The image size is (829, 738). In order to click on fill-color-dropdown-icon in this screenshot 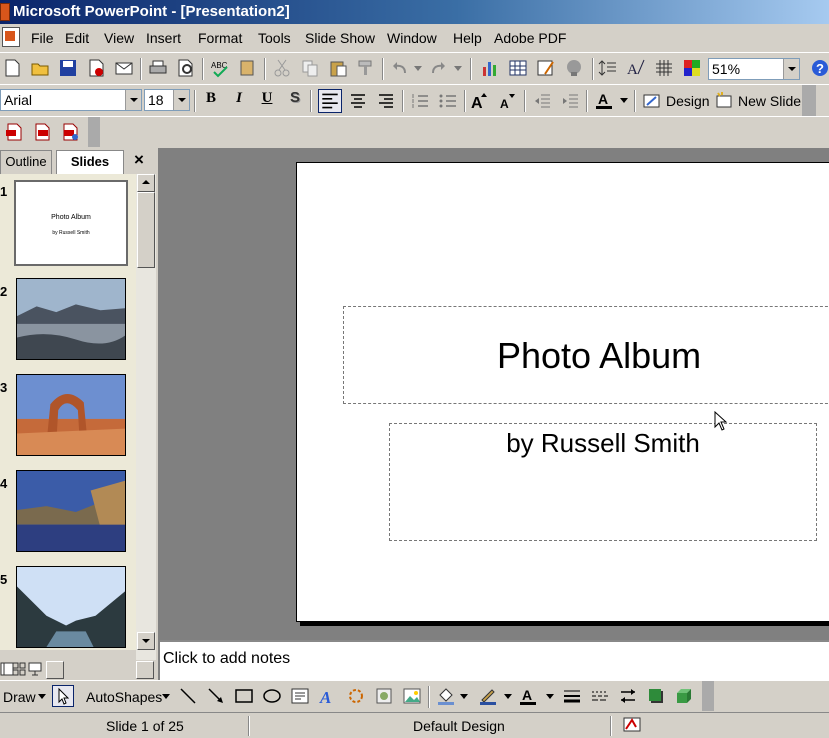, I will do `click(464, 697)`.